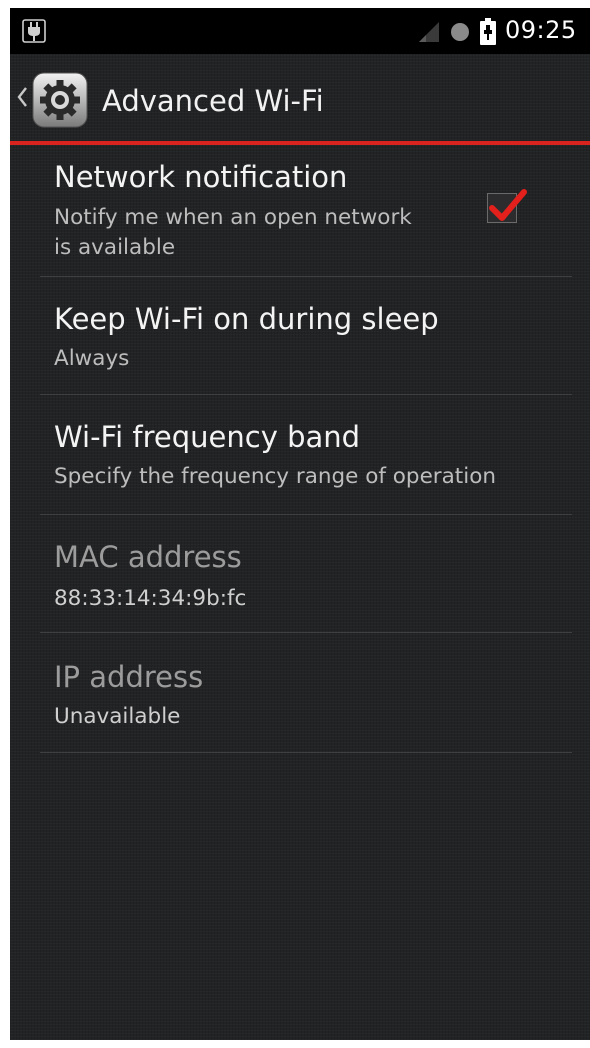  Describe the element at coordinates (201, 177) in the screenshot. I see `pref-title: Network notification` at that location.